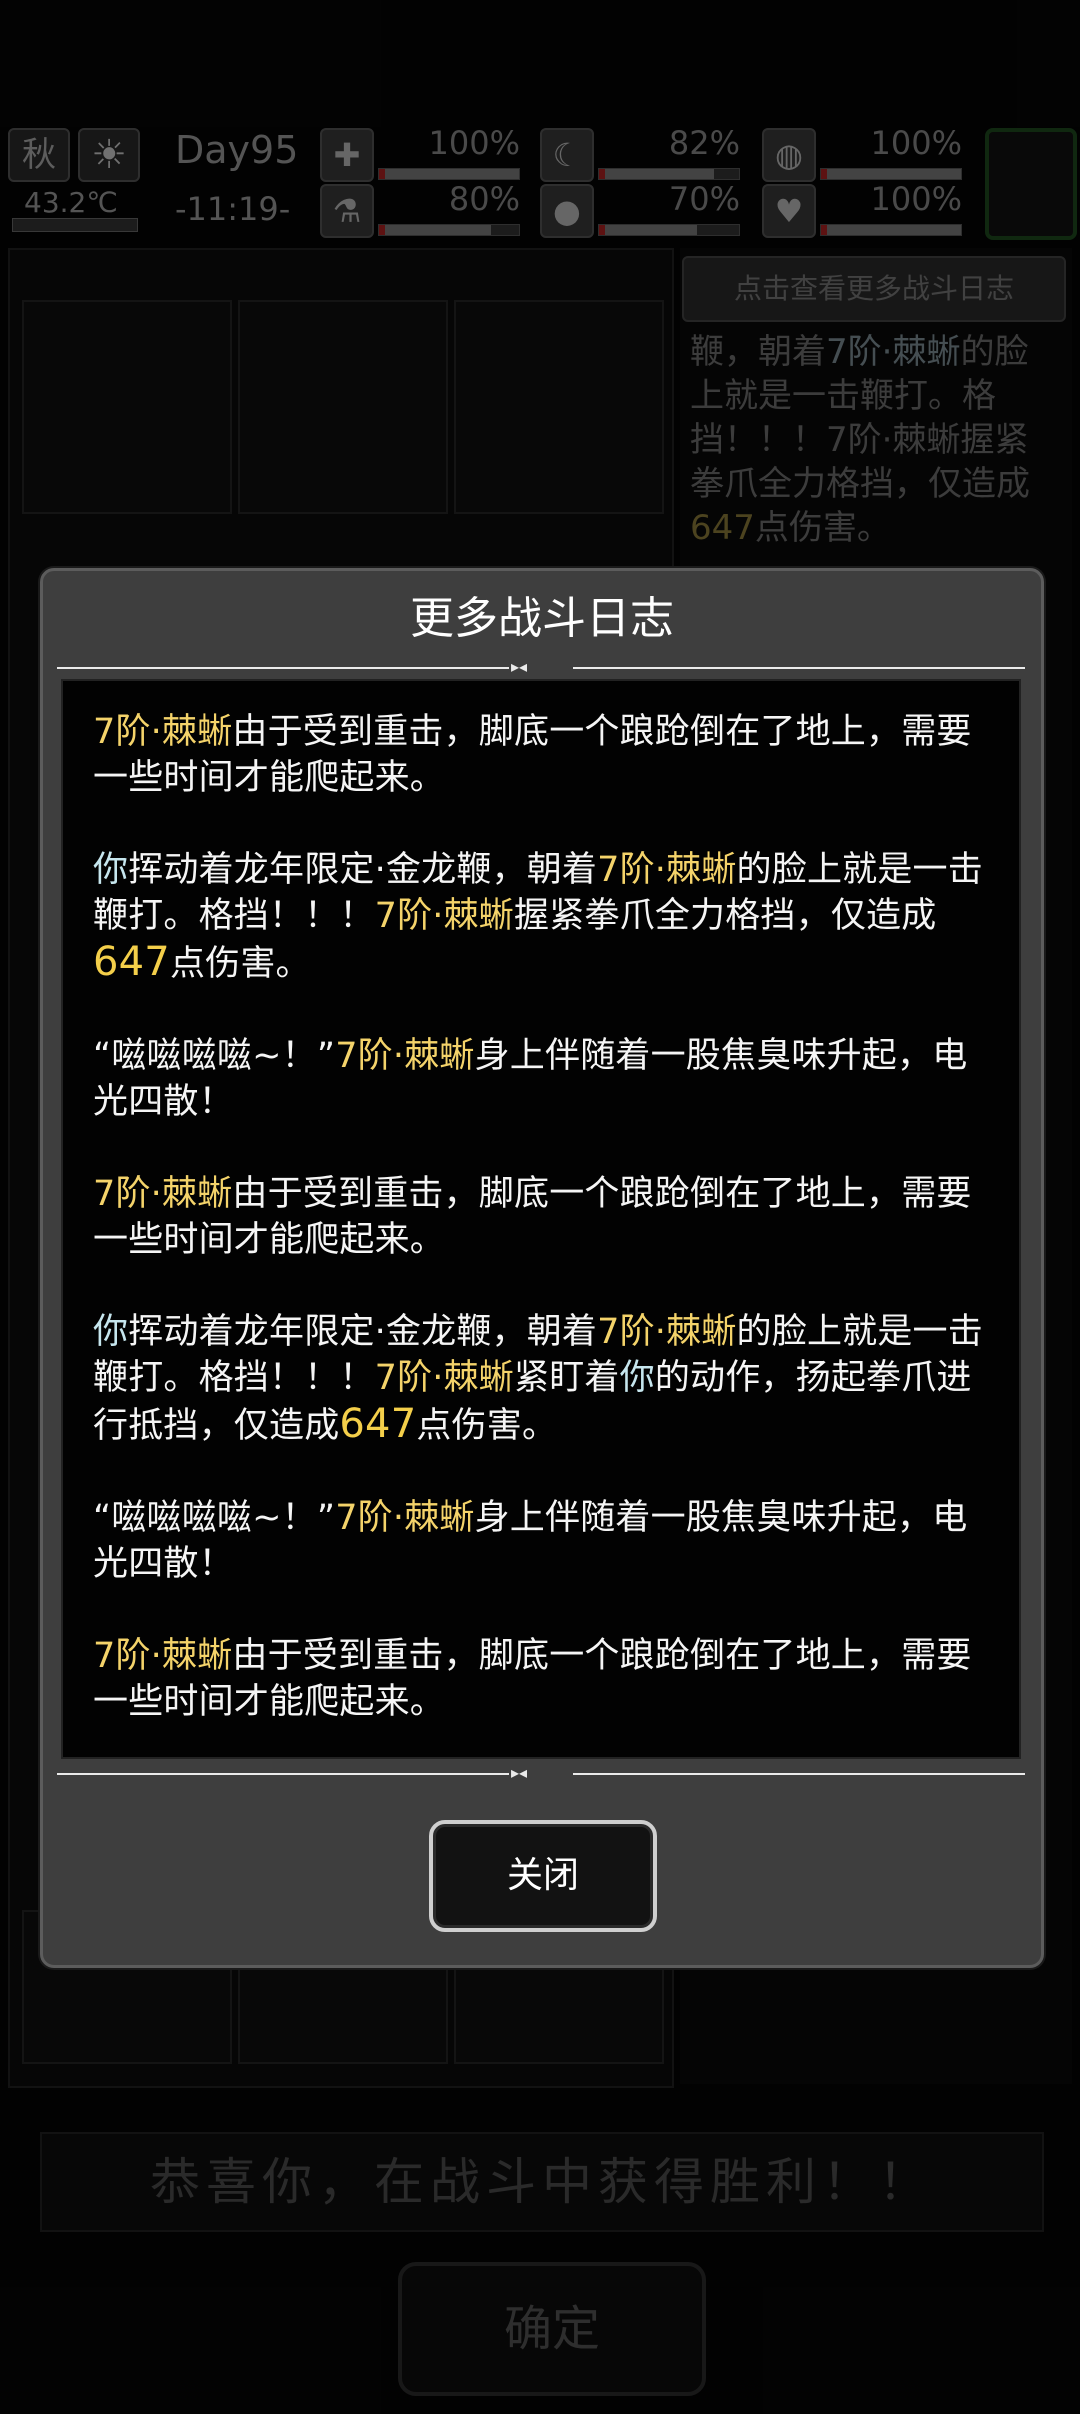 The height and width of the screenshot is (2414, 1080). Describe the element at coordinates (543, 1876) in the screenshot. I see `close-button: 关闭` at that location.